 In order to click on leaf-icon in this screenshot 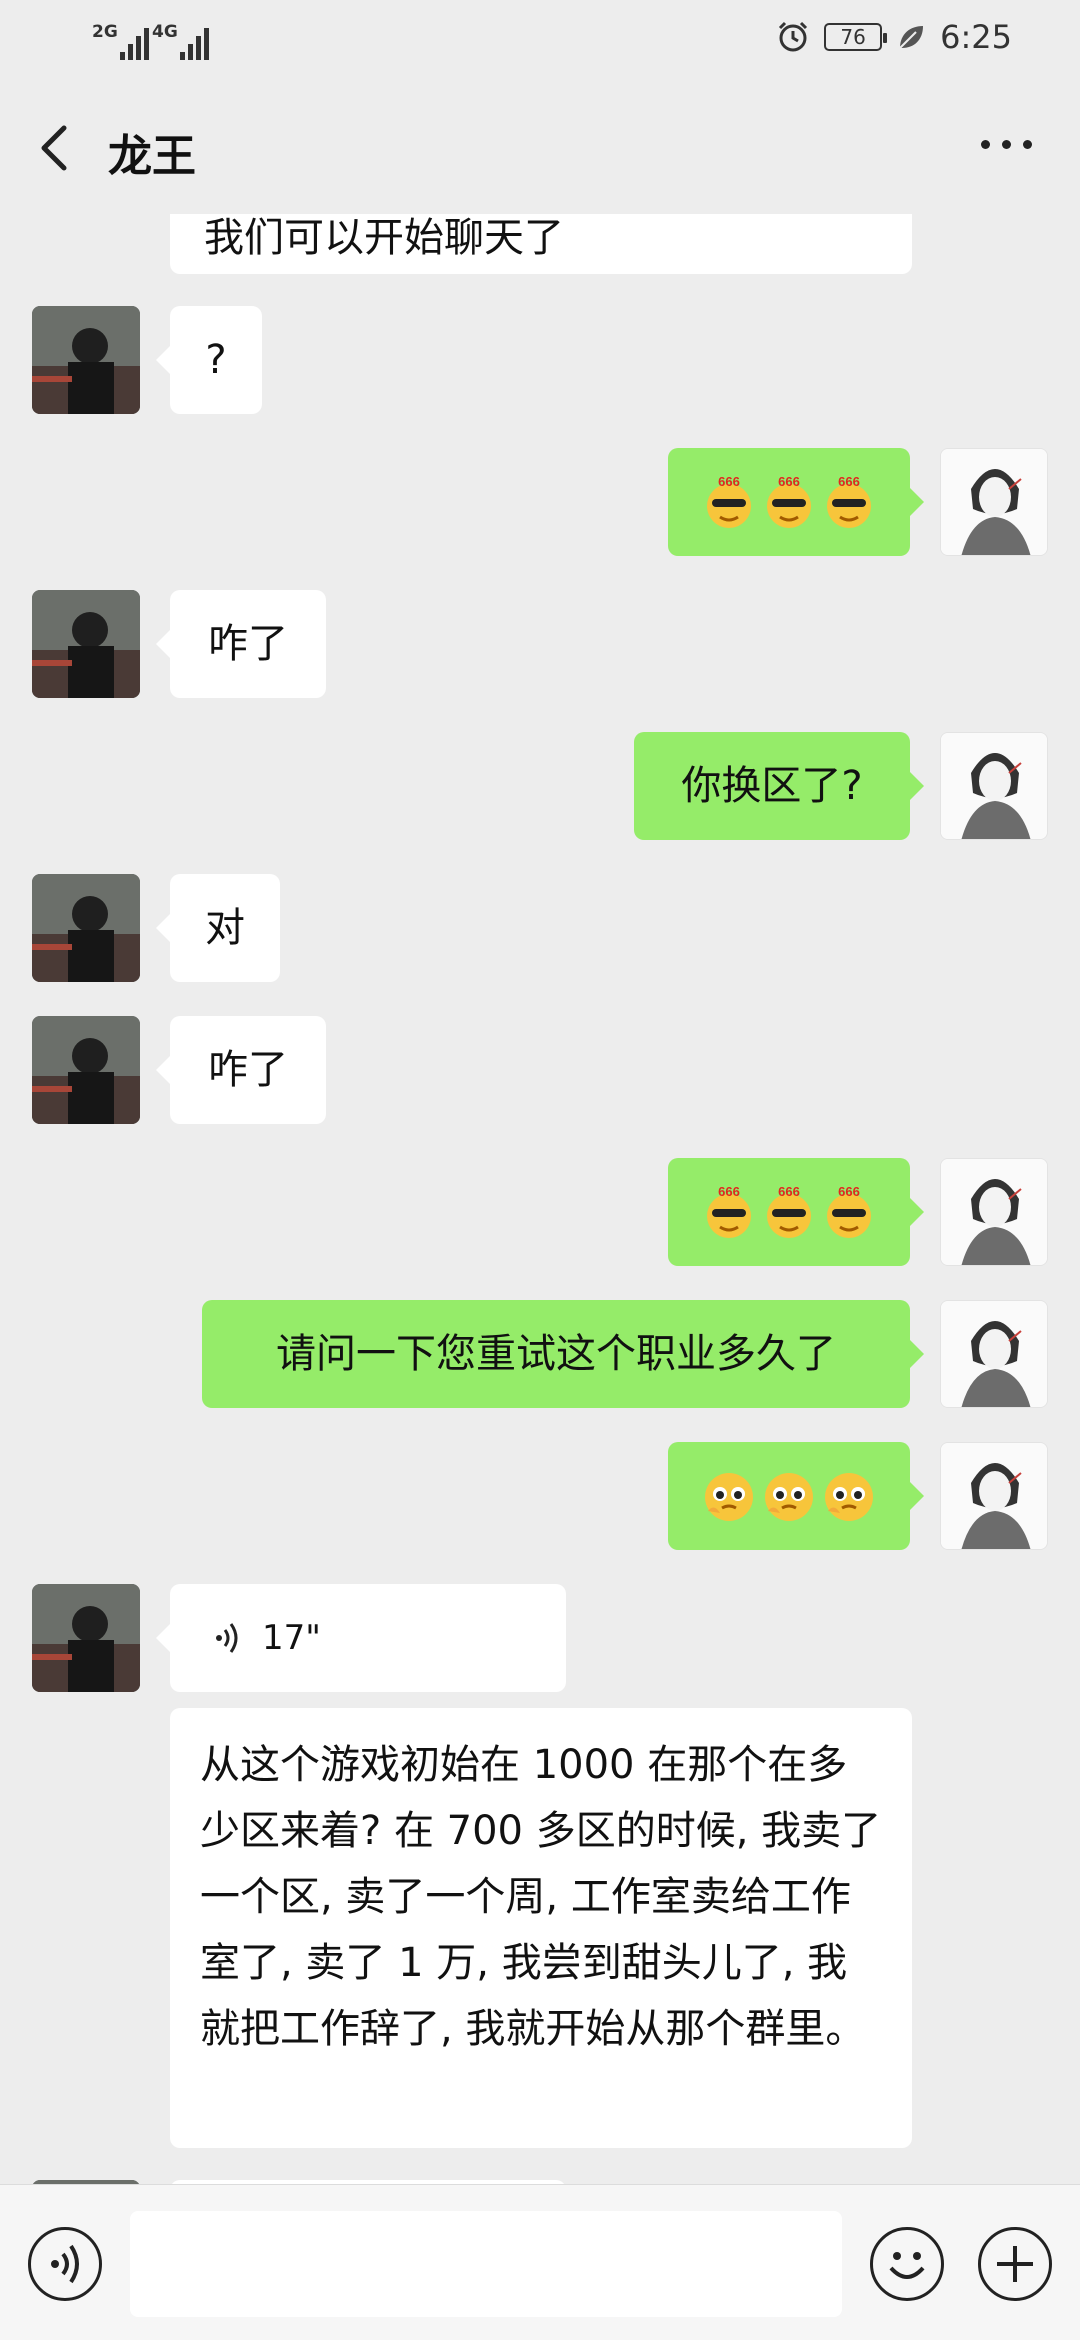, I will do `click(911, 37)`.